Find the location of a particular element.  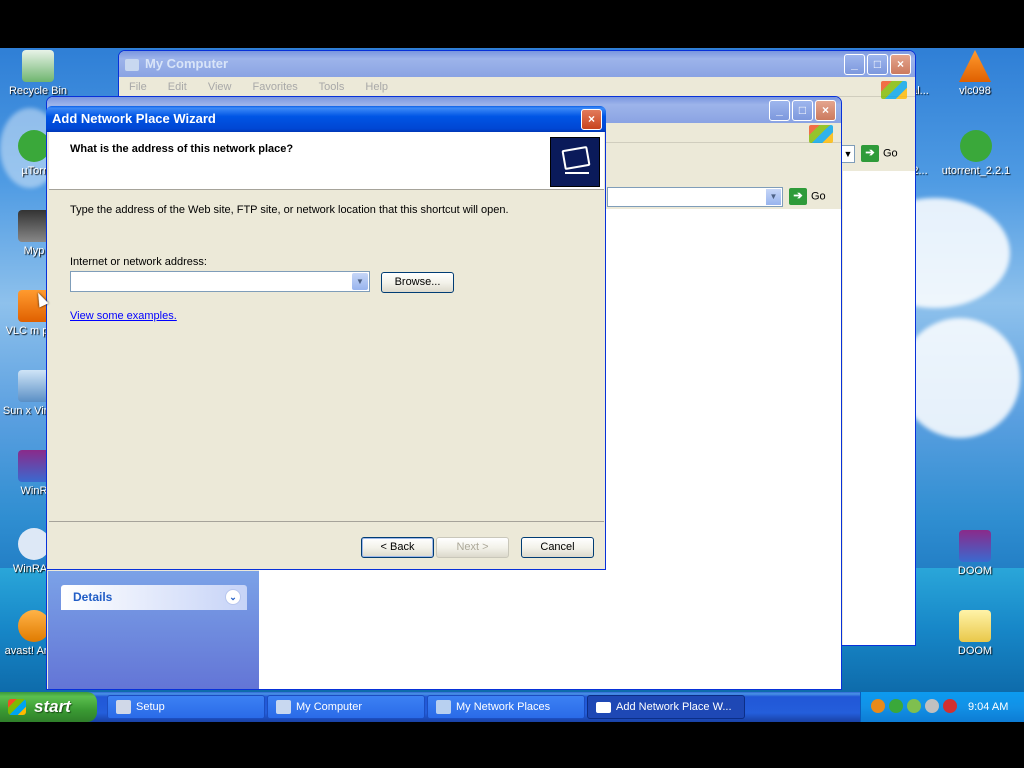

details-label: Details is located at coordinates (93, 597).